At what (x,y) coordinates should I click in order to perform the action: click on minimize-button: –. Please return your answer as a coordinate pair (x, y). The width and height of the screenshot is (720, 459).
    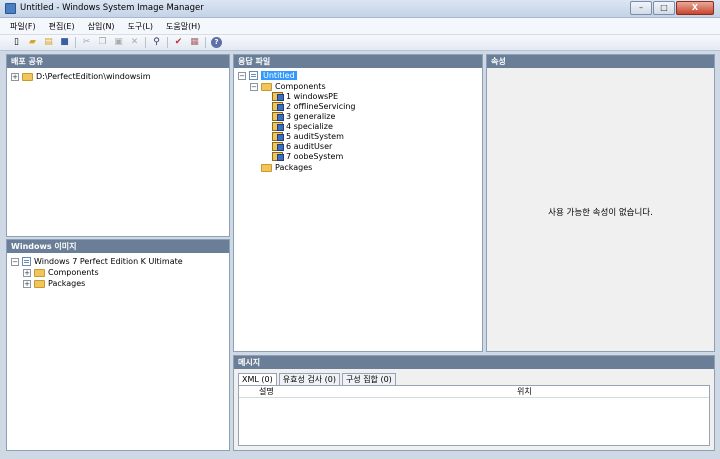
    Looking at the image, I should click on (641, 8).